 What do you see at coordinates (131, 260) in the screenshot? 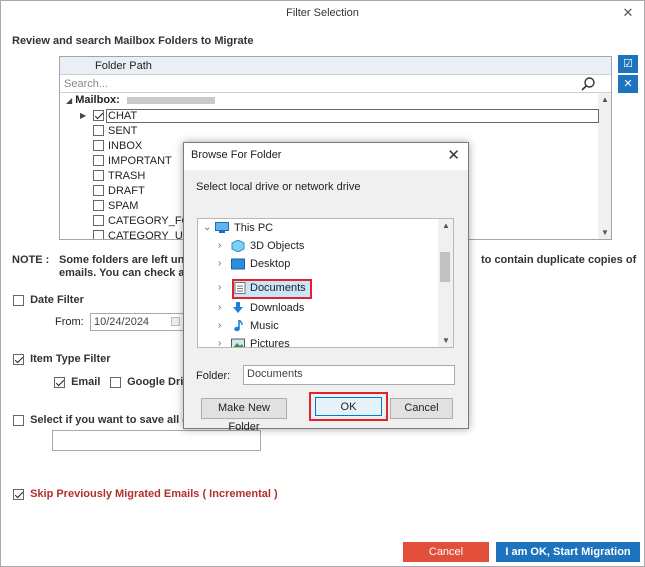
I see `note-text-line1-start: Some folders are left unche` at bounding box center [131, 260].